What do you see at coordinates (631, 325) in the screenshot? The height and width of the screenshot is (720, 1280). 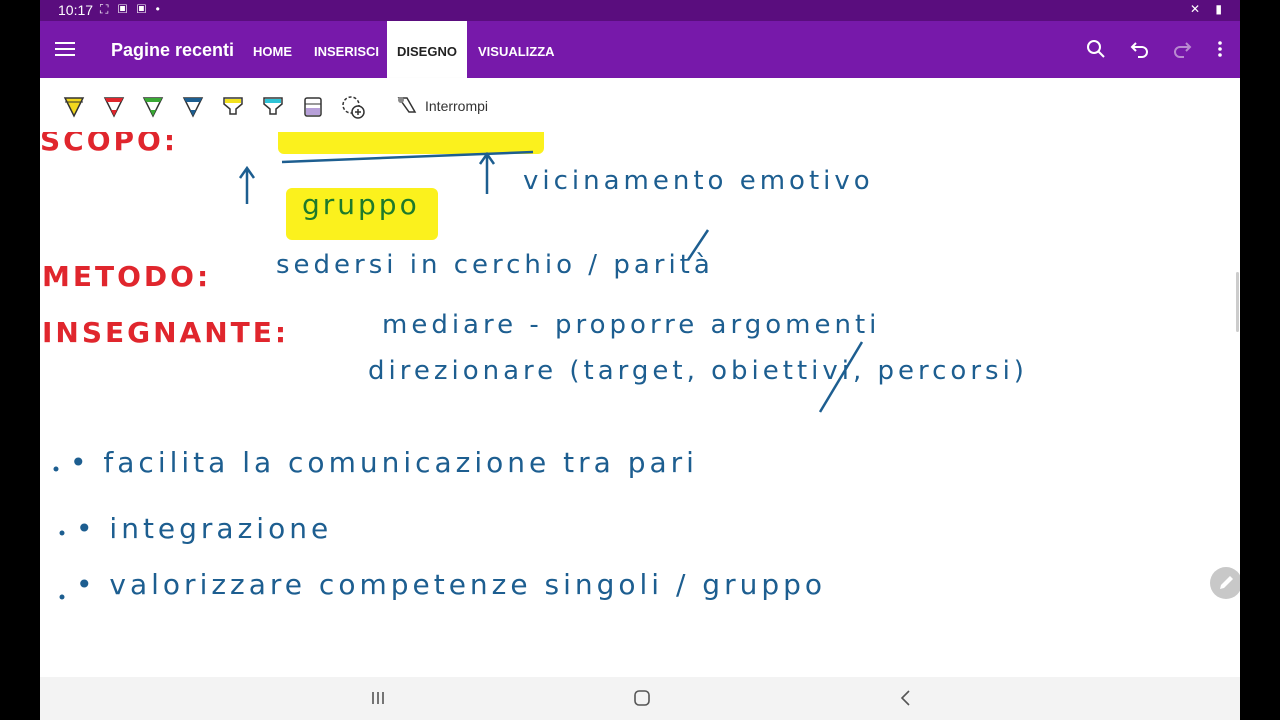 I see `ink-line-mediare: mediare - proporre argomenti` at bounding box center [631, 325].